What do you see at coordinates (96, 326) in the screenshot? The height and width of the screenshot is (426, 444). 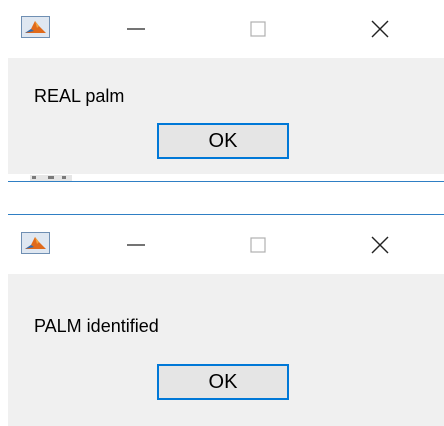 I see `dialog-message: PALM identified` at bounding box center [96, 326].